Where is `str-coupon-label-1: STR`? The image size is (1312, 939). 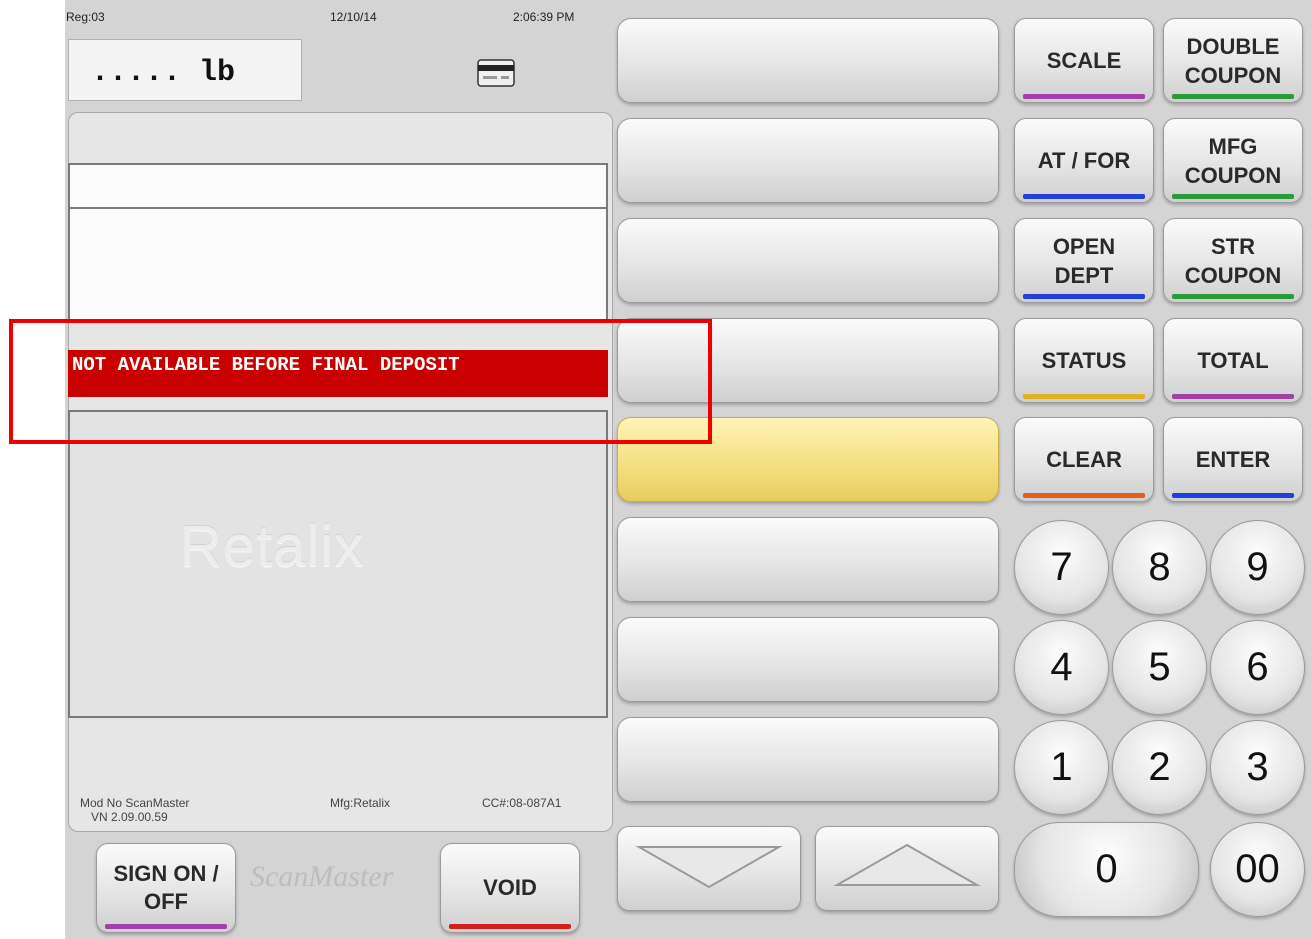
str-coupon-label-1: STR is located at coordinates (1233, 246).